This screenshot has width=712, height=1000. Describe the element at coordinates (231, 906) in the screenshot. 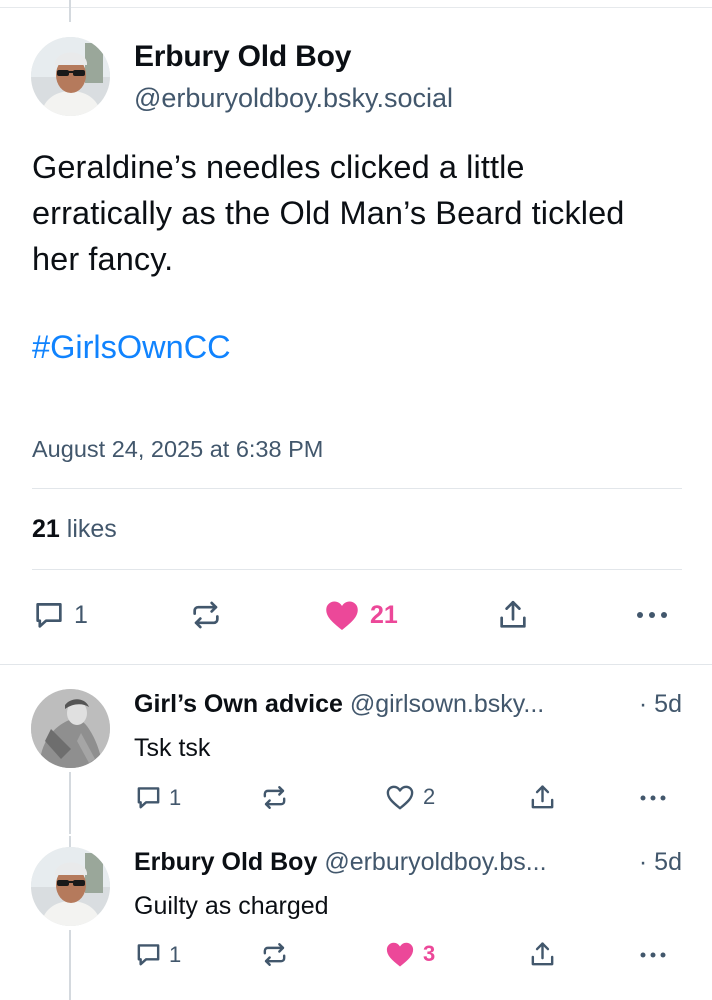

I see `reply-text: Guilty as charged` at that location.